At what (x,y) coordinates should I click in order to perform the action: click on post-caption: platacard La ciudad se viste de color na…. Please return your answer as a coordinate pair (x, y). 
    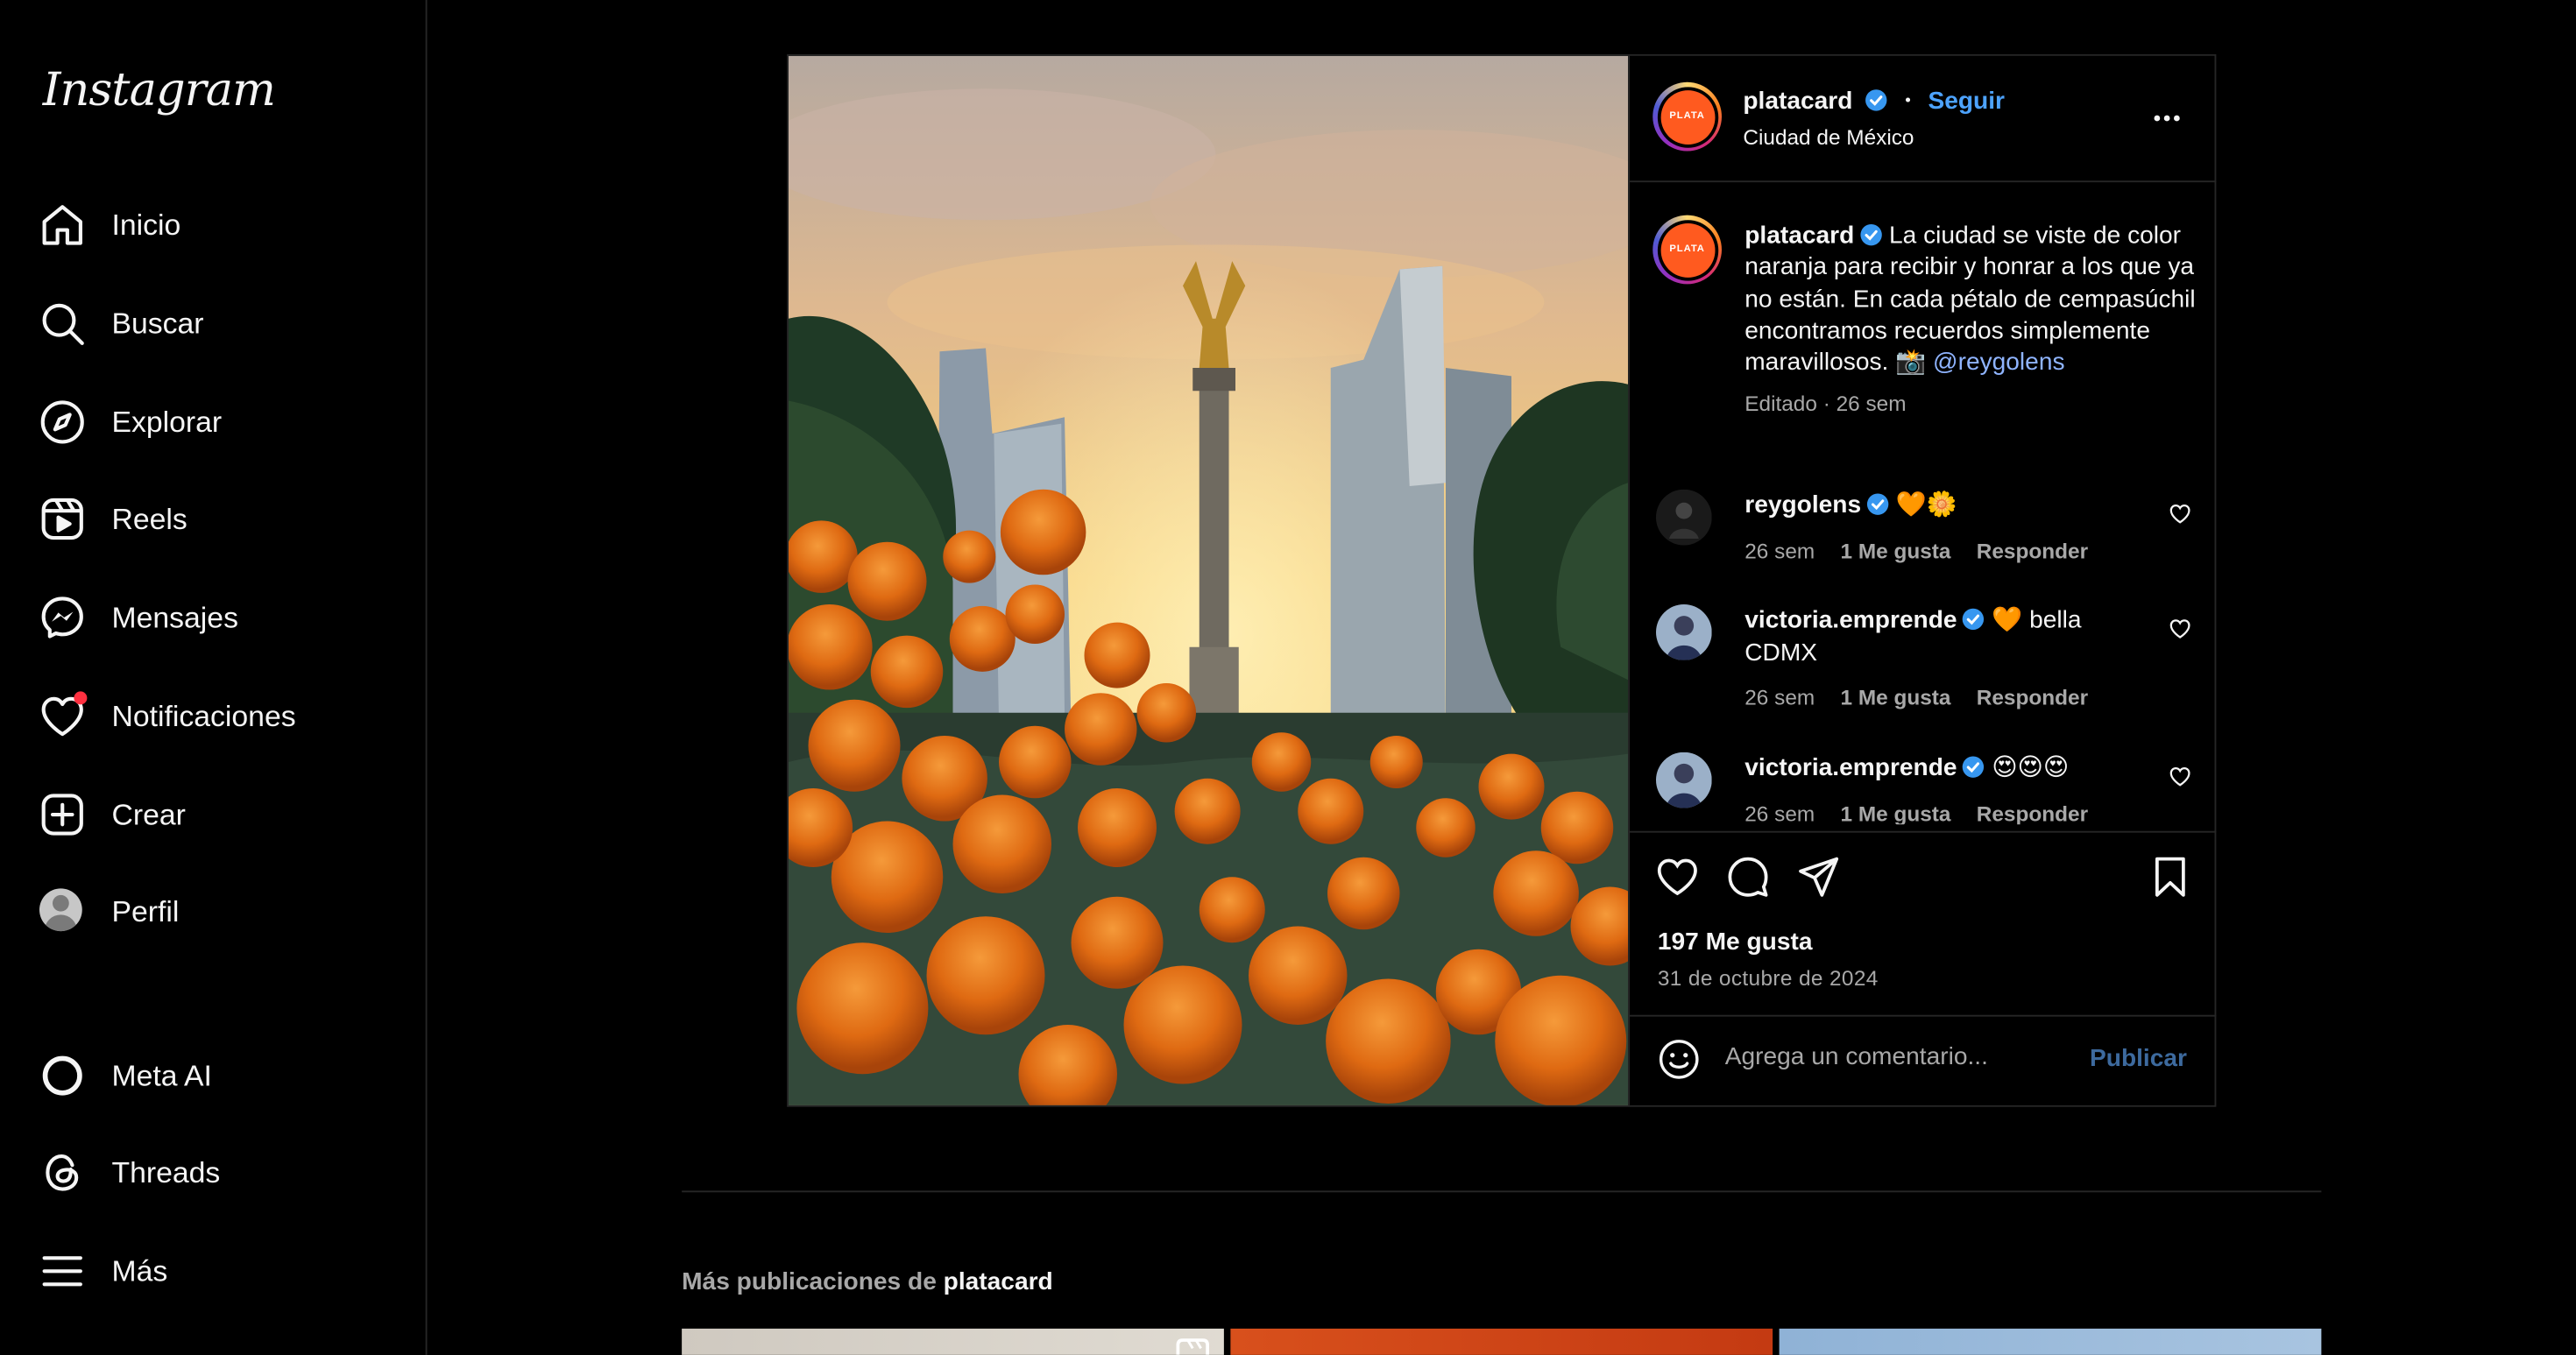
    Looking at the image, I should click on (1970, 320).